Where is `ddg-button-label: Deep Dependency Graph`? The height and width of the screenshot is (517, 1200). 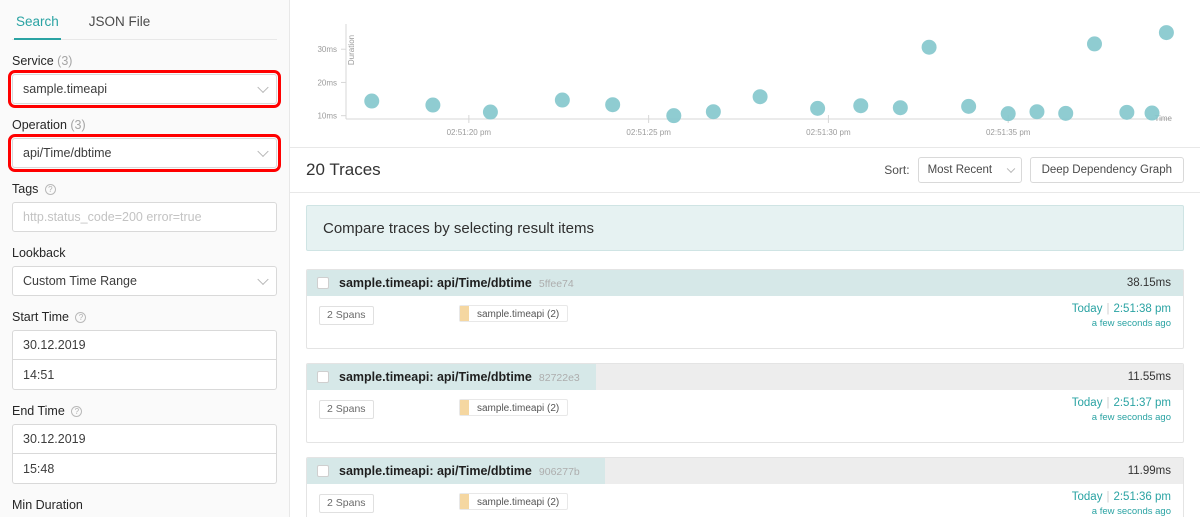 ddg-button-label: Deep Dependency Graph is located at coordinates (1106, 170).